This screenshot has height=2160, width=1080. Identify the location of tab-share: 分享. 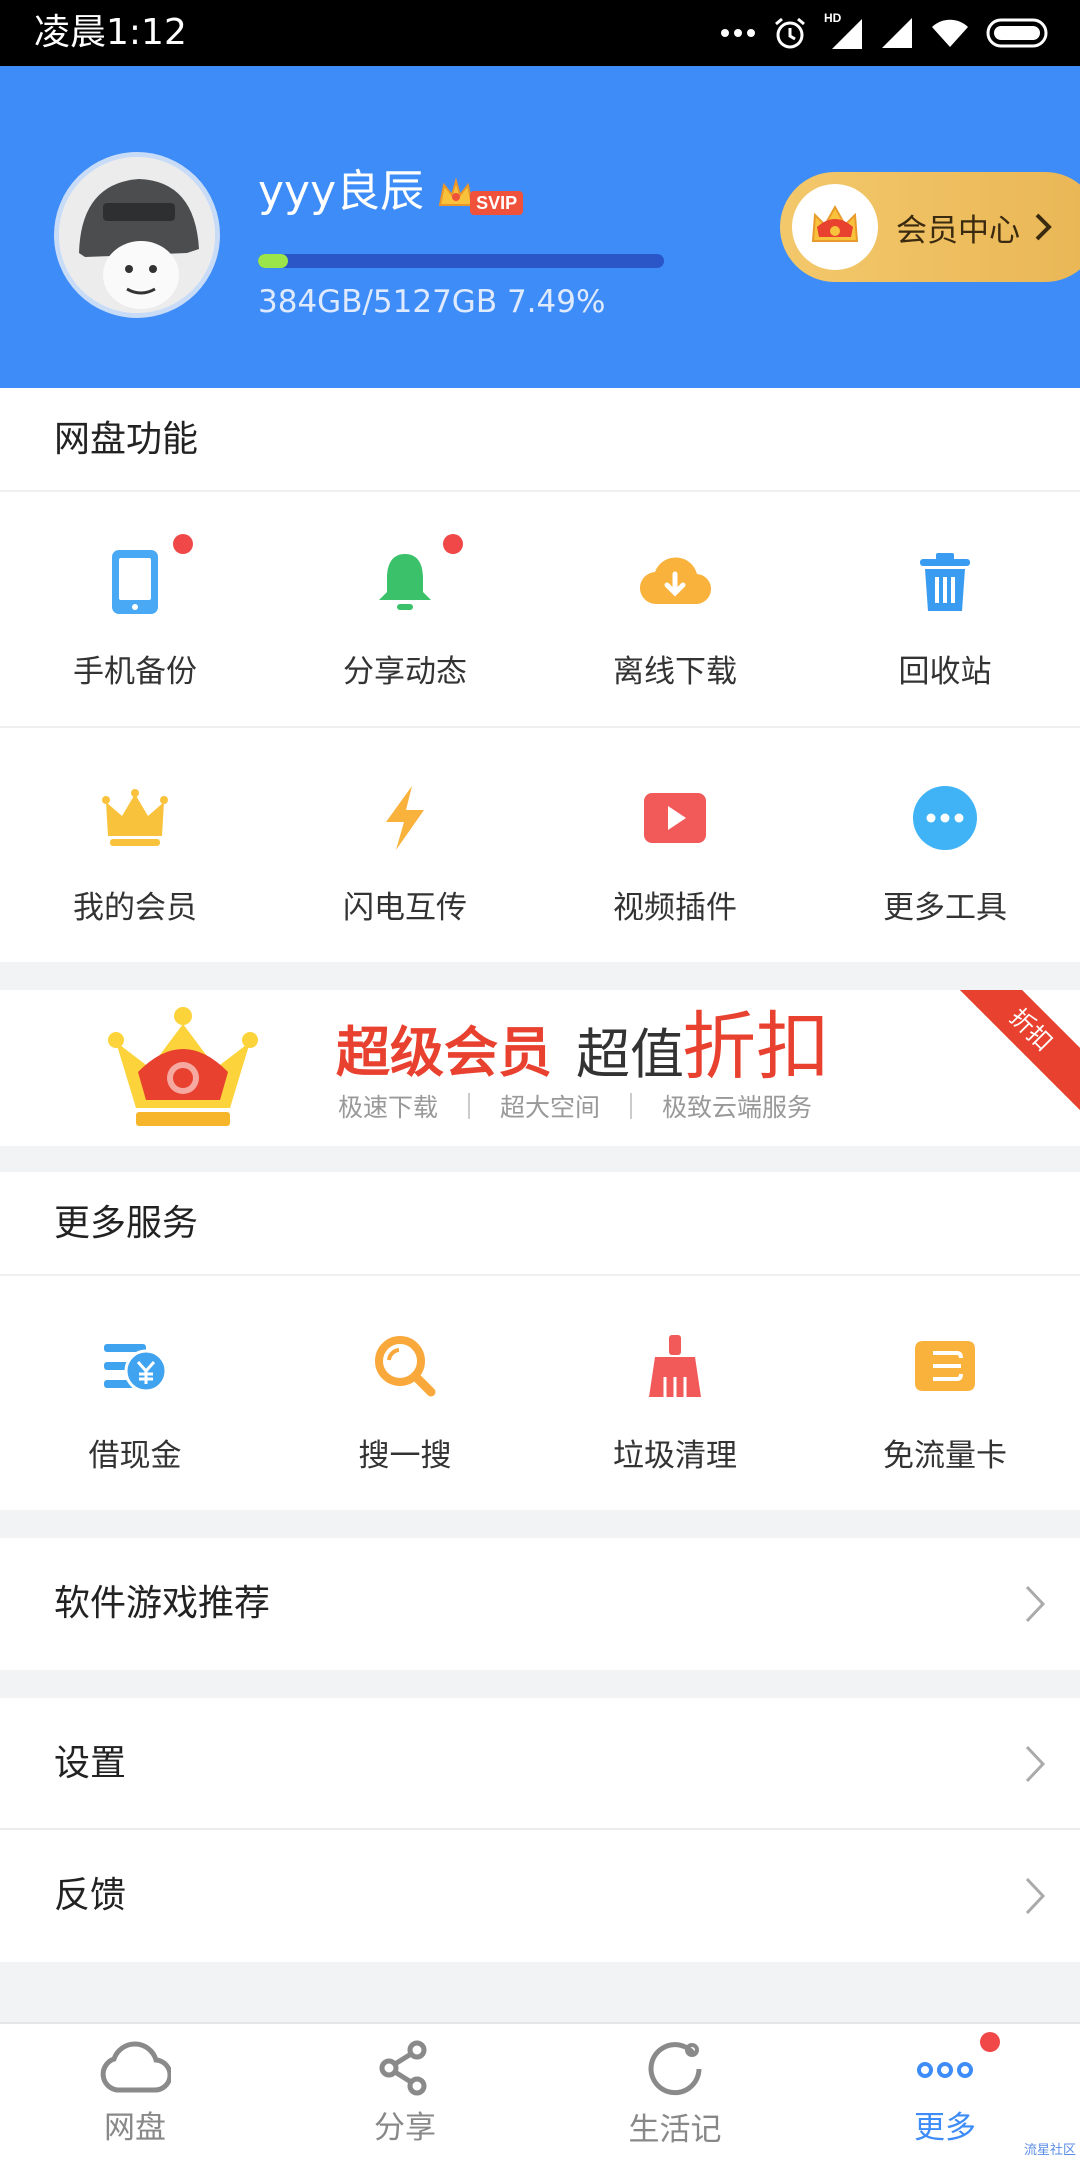
(405, 2092).